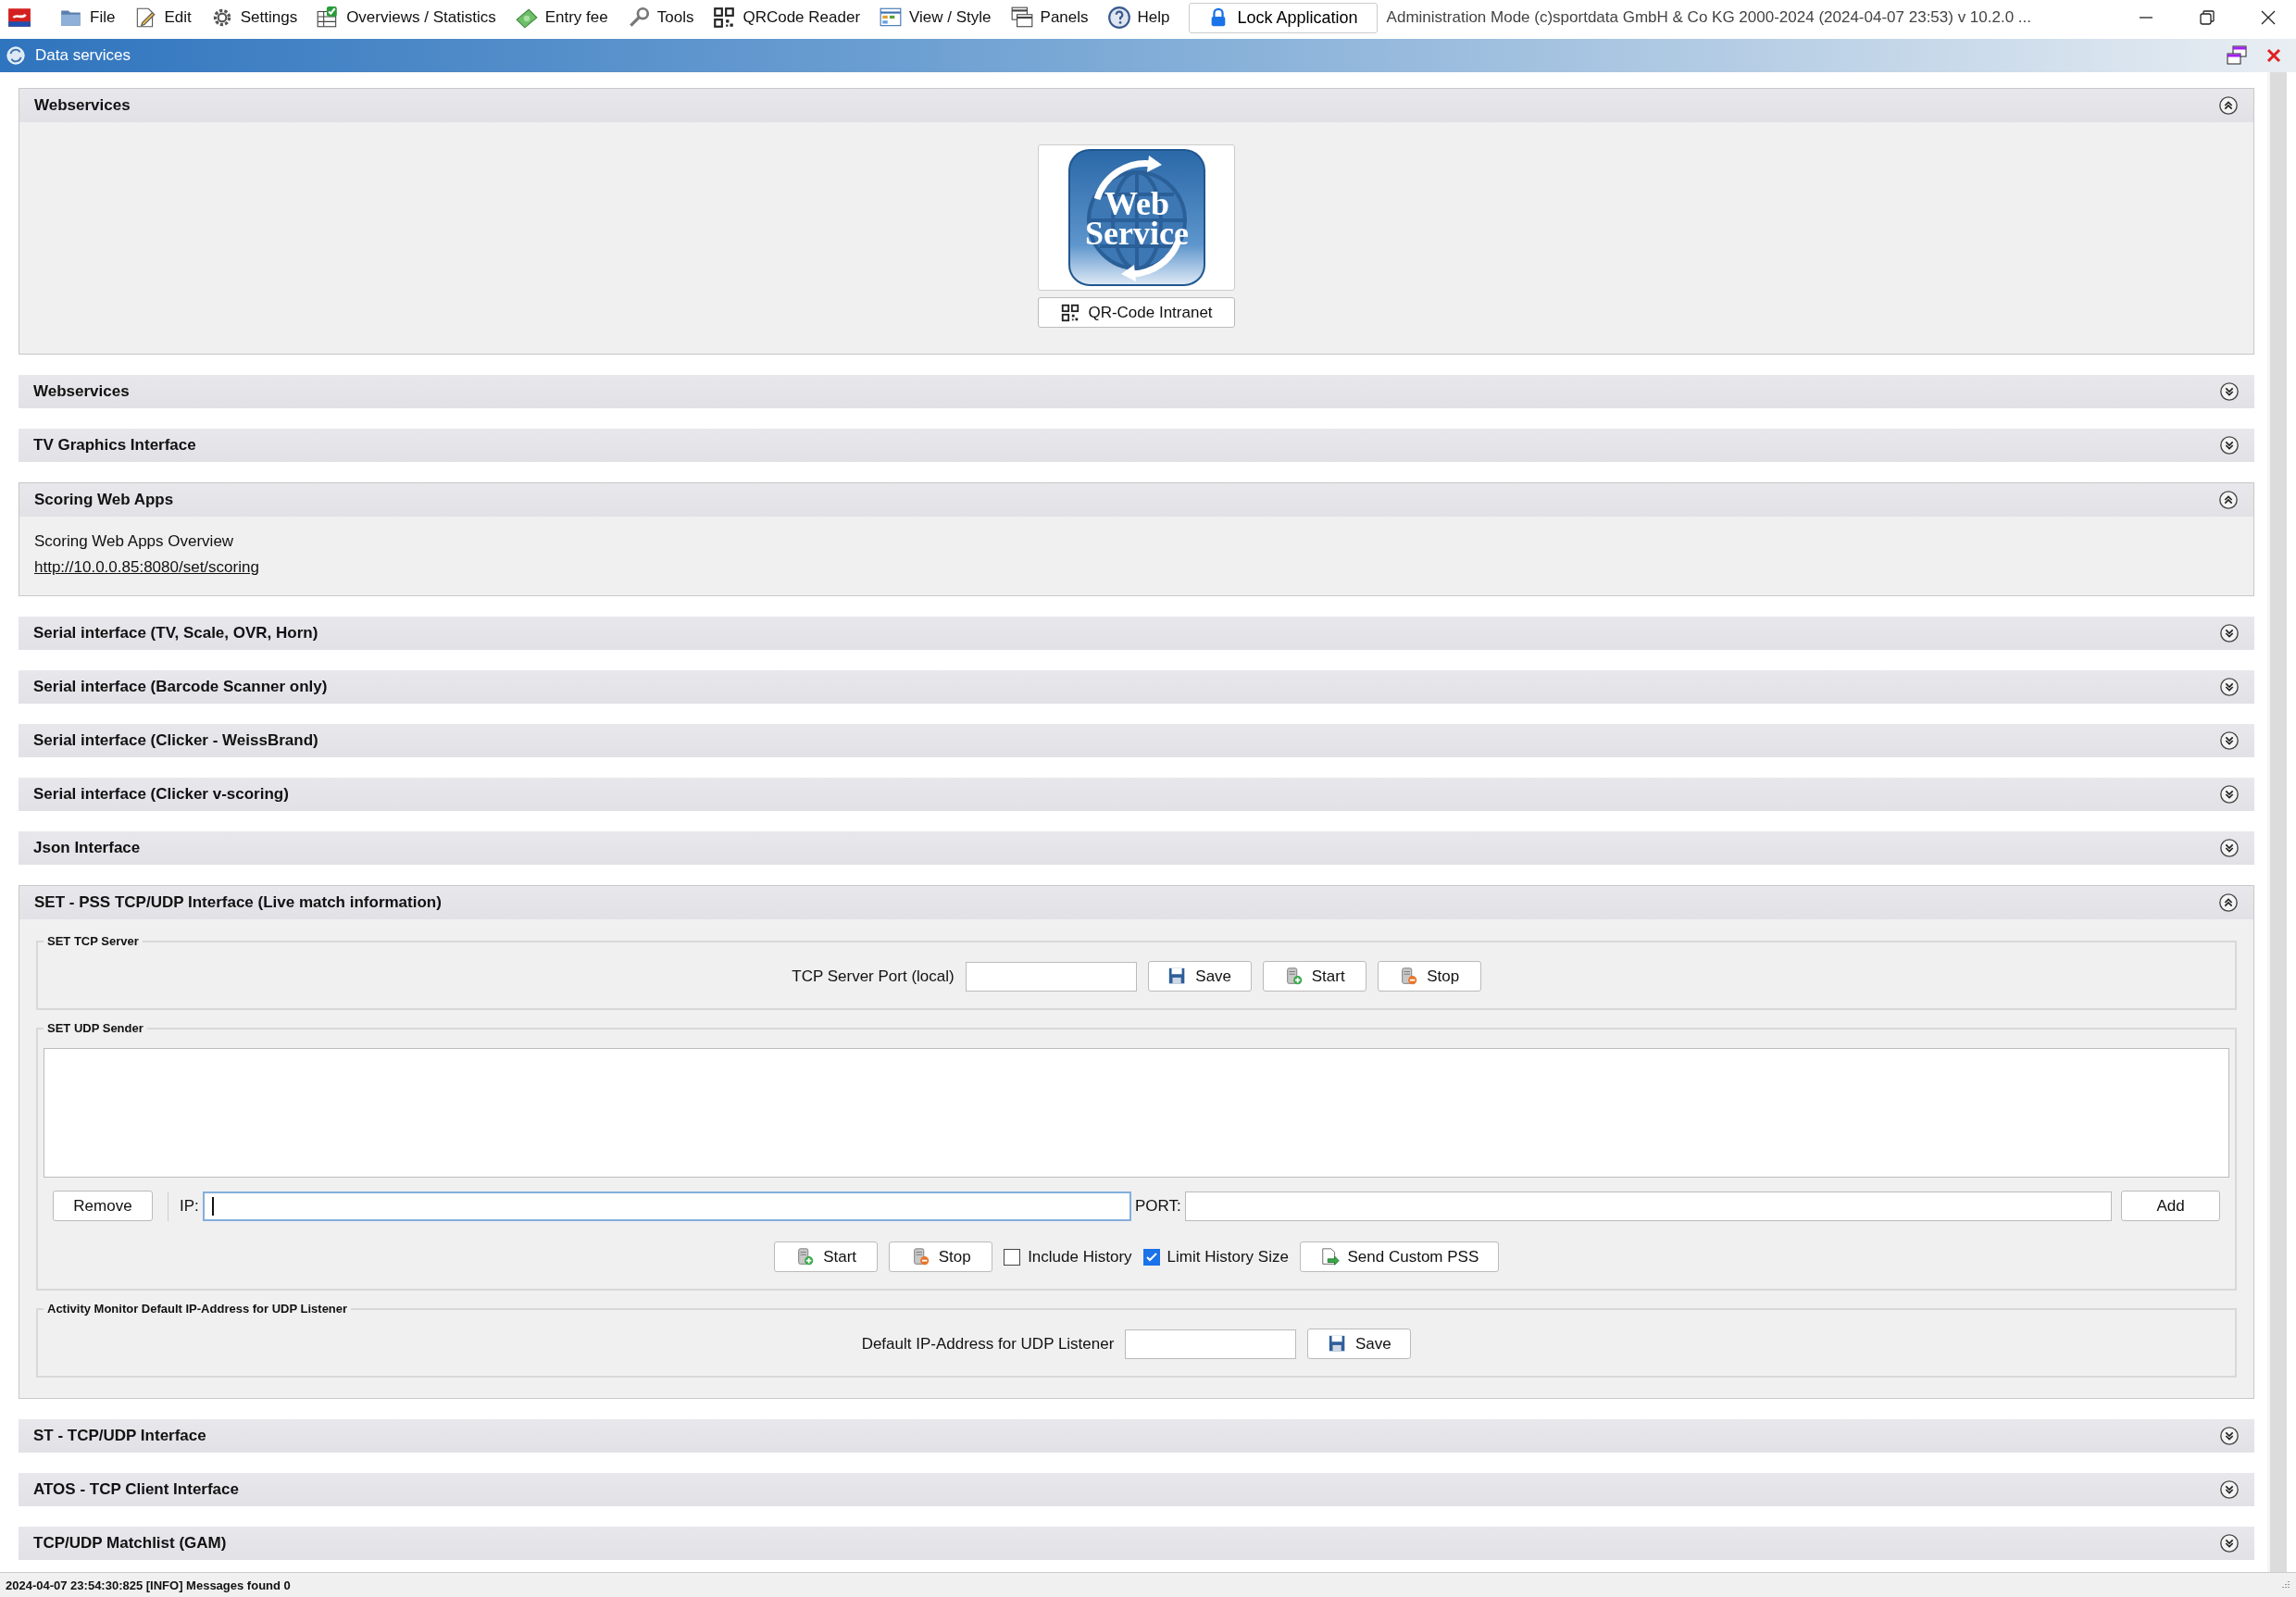 The image size is (2296, 1597). What do you see at coordinates (1136, 740) in the screenshot?
I see `section-header: Serial interface (Clicker - WeissBrand)` at bounding box center [1136, 740].